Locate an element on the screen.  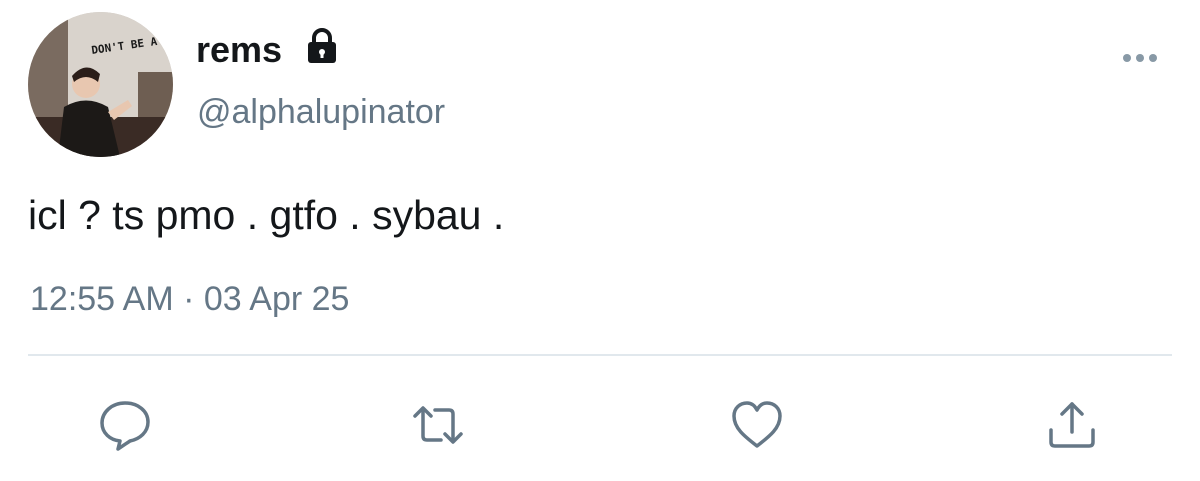
retweet-button is located at coordinates (438, 425).